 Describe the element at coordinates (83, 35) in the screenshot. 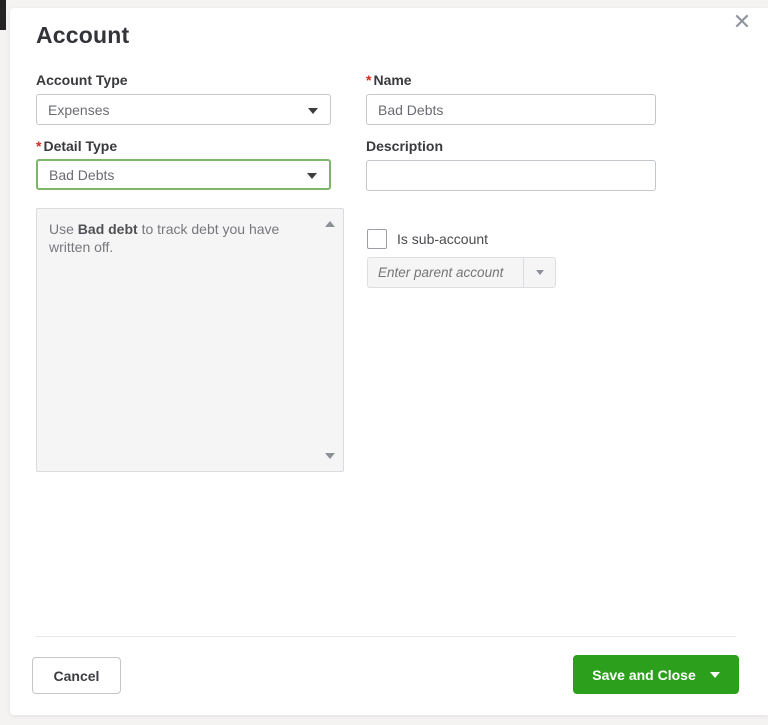

I see `dialog-title: Account` at that location.